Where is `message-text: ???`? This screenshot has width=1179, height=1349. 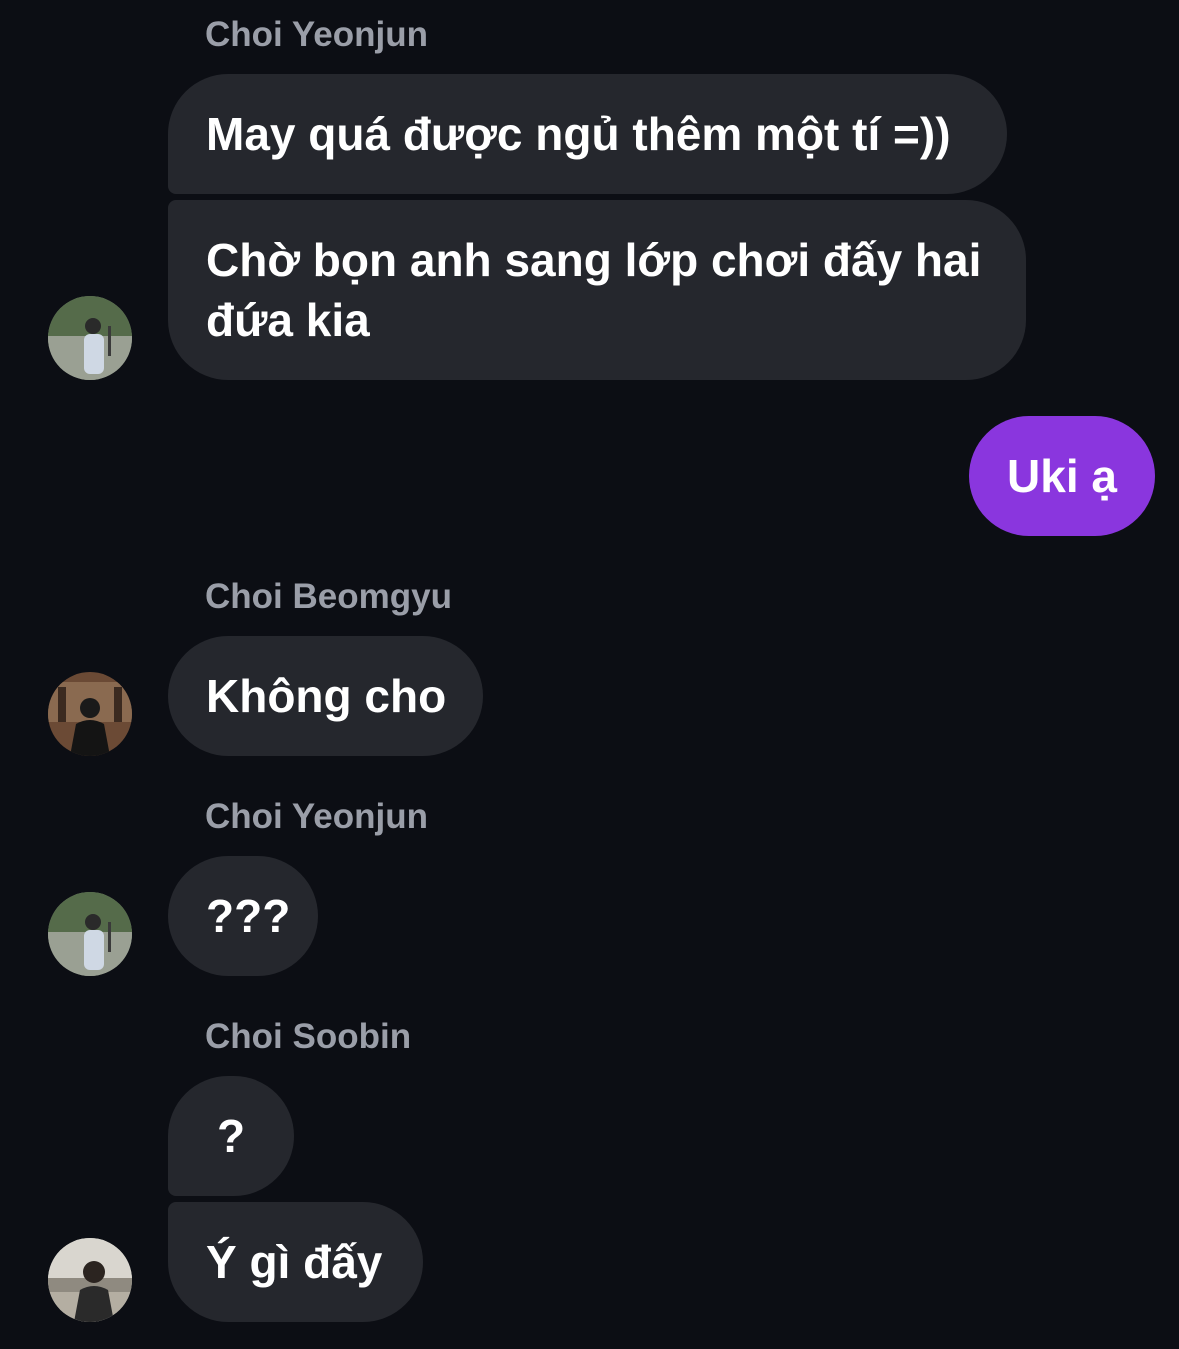 message-text: ??? is located at coordinates (248, 916).